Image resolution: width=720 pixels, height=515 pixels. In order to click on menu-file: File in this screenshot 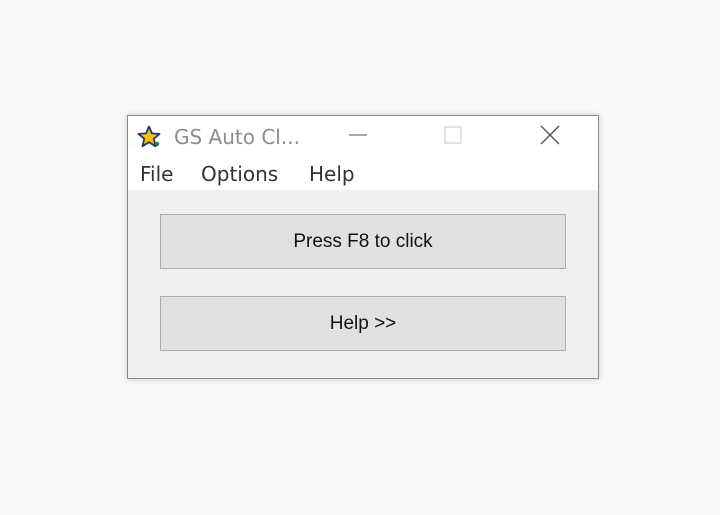, I will do `click(156, 174)`.